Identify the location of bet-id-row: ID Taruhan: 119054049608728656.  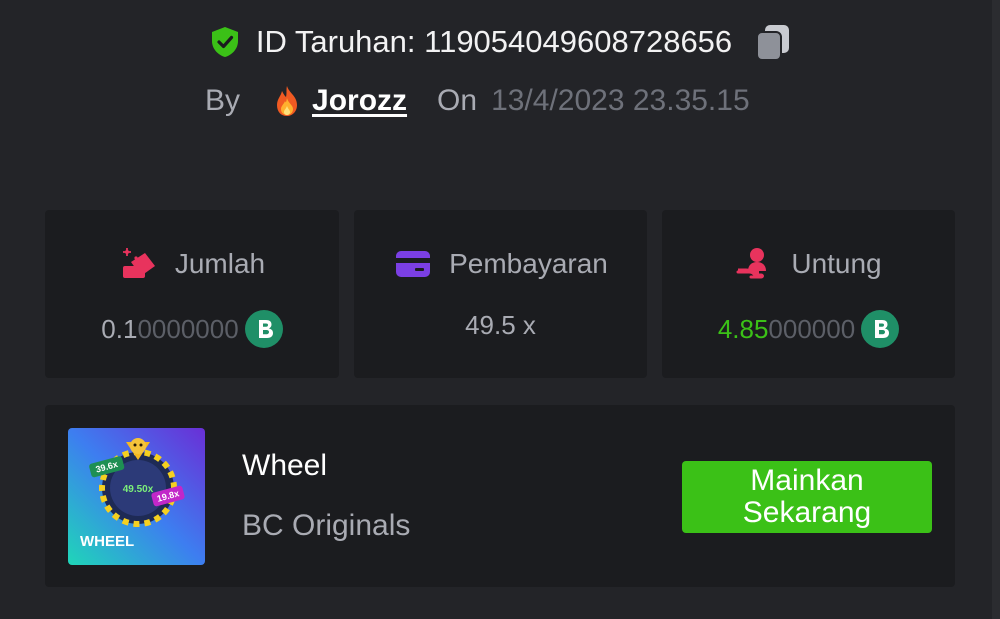
(500, 42).